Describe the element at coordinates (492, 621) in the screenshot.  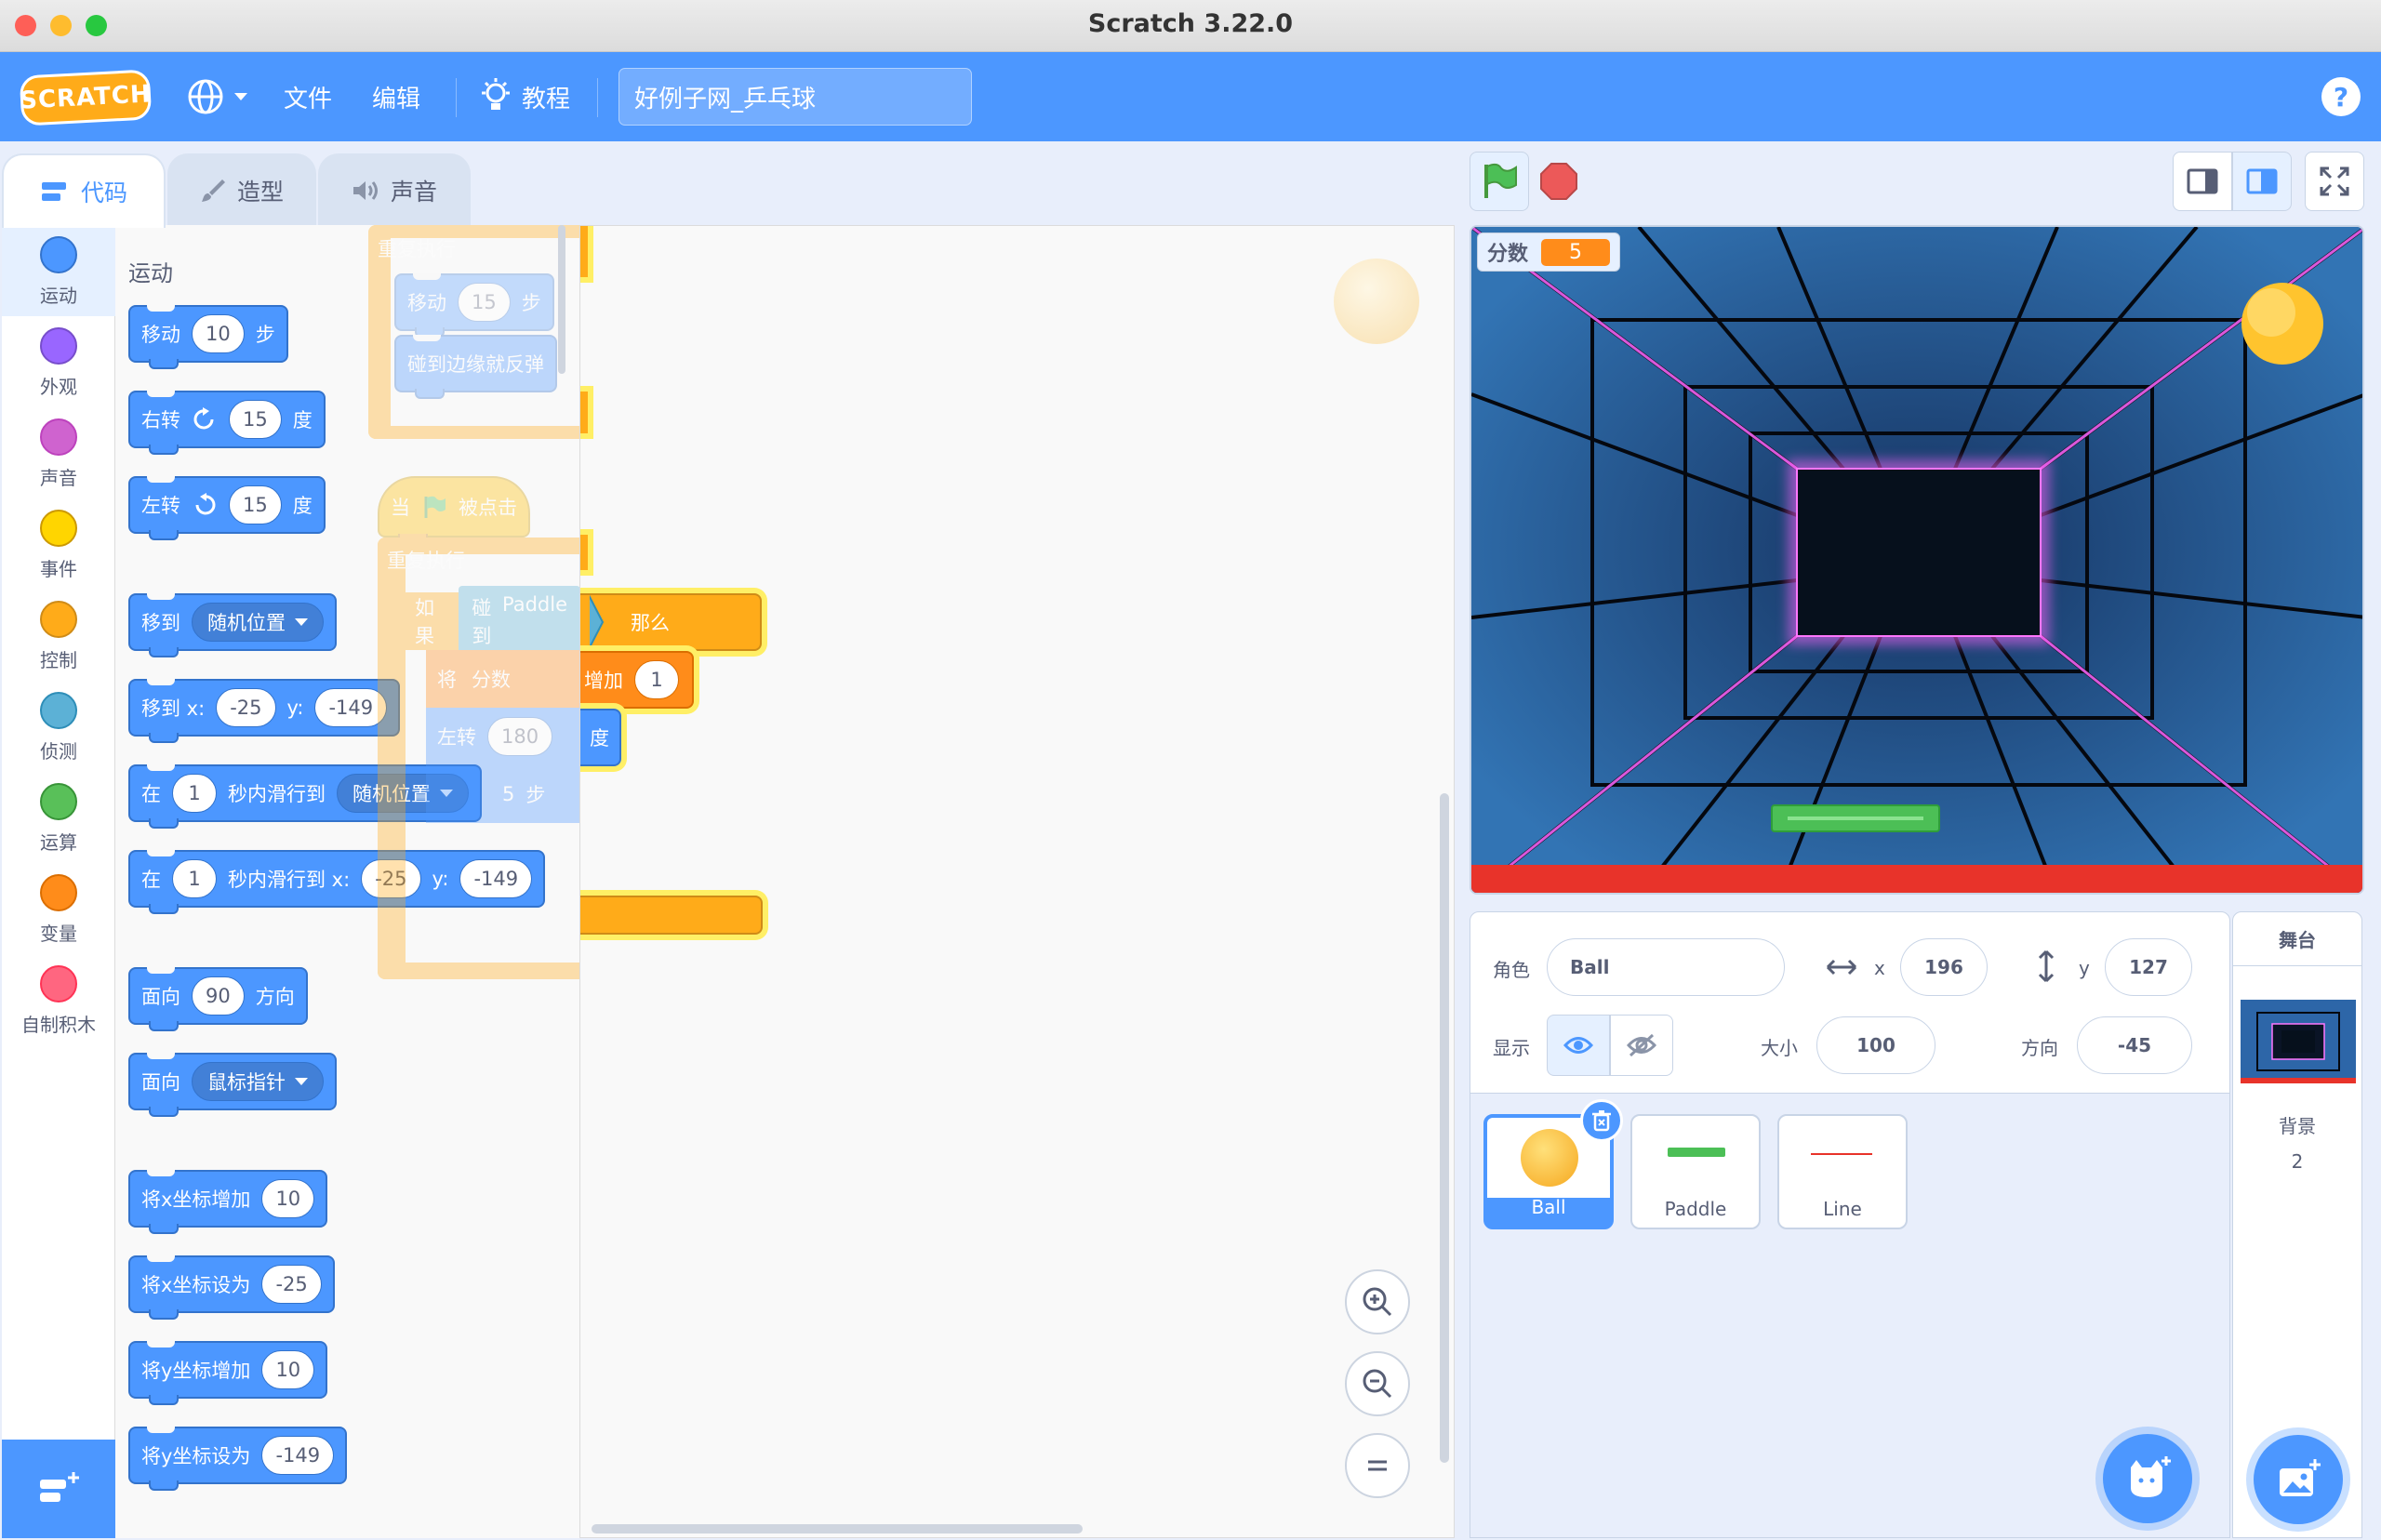
I see `if-block-ghost: 如果 碰到 Paddle` at that location.